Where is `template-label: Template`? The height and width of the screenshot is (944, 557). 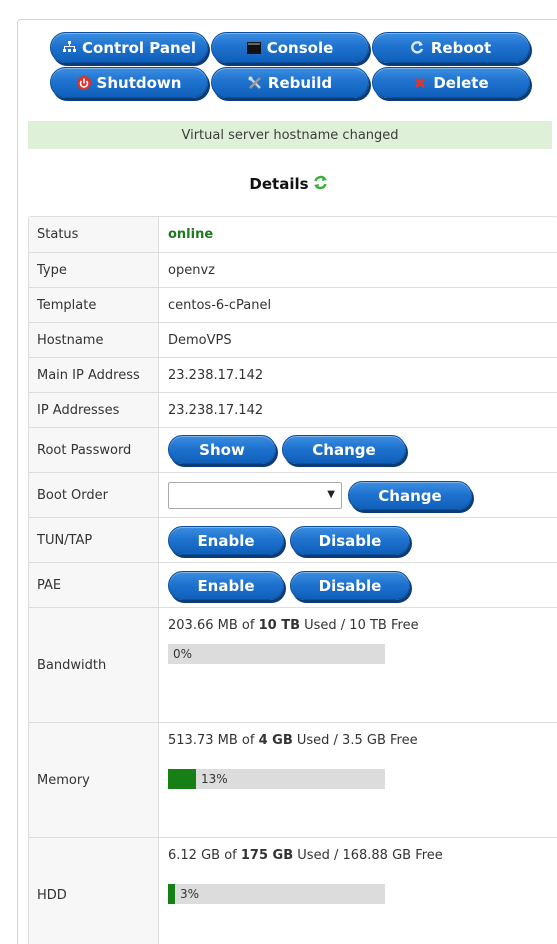
template-label: Template is located at coordinates (94, 305).